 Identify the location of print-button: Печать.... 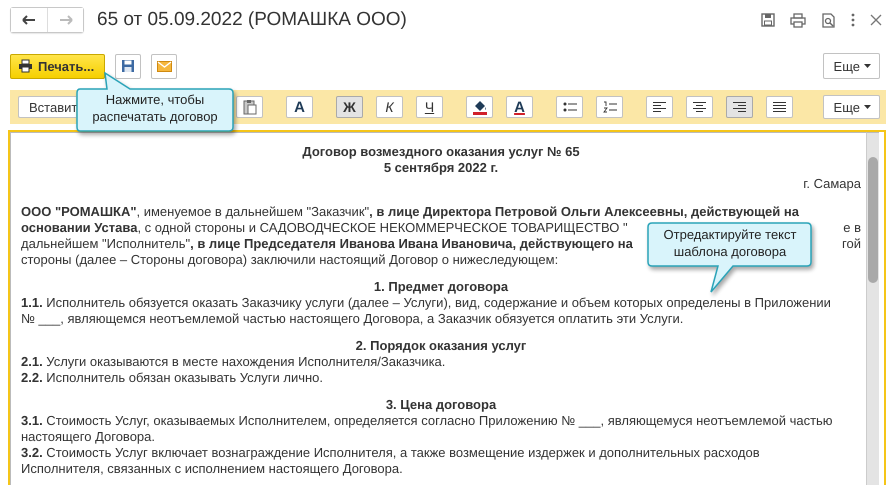
(58, 66).